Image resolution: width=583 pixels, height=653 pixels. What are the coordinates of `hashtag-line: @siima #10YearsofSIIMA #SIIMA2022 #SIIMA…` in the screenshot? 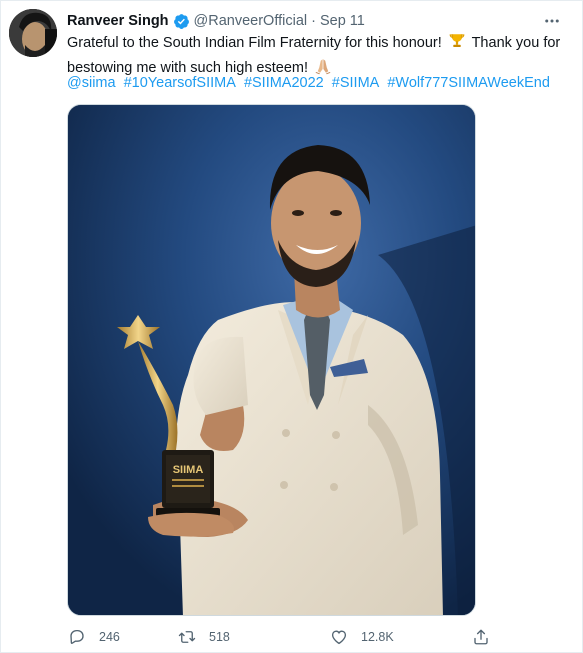 It's located at (319, 83).